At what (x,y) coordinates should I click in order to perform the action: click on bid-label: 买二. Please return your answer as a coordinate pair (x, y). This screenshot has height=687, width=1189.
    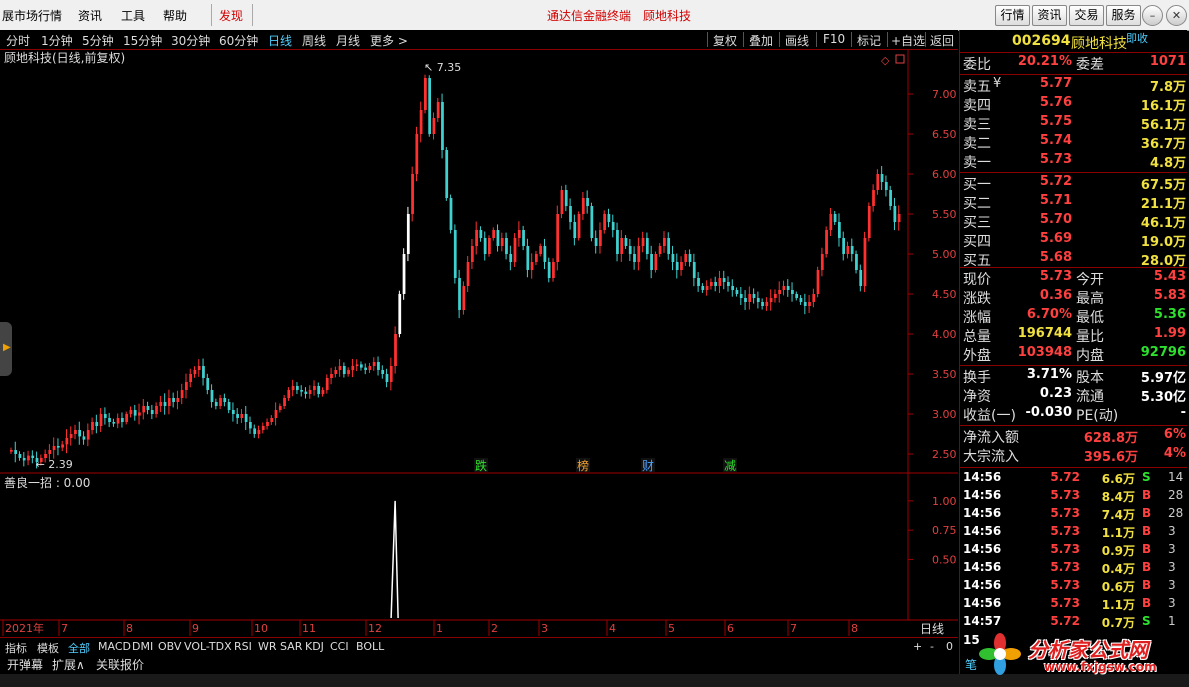
    Looking at the image, I should click on (977, 204).